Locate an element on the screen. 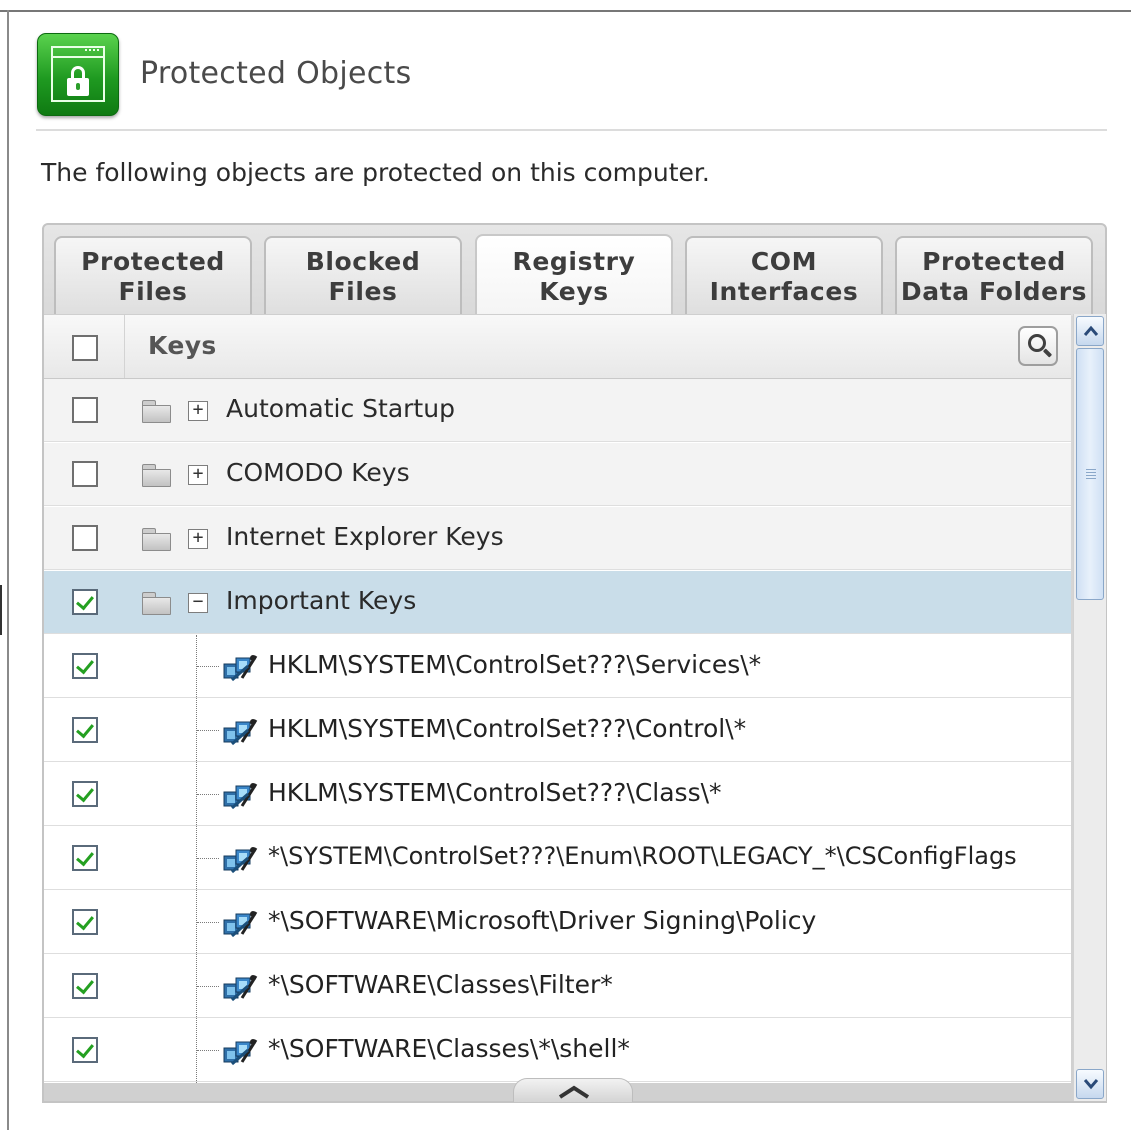 This screenshot has width=1131, height=1130. key-row: HKLM\SYSTEM\ControlSet???\Services\* is located at coordinates (557, 666).